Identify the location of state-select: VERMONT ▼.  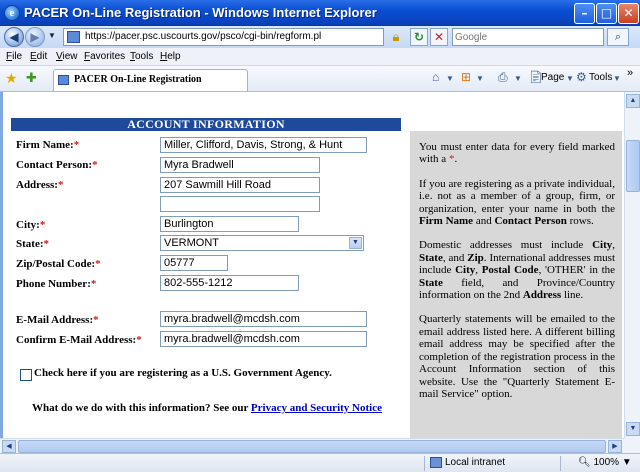
(262, 243).